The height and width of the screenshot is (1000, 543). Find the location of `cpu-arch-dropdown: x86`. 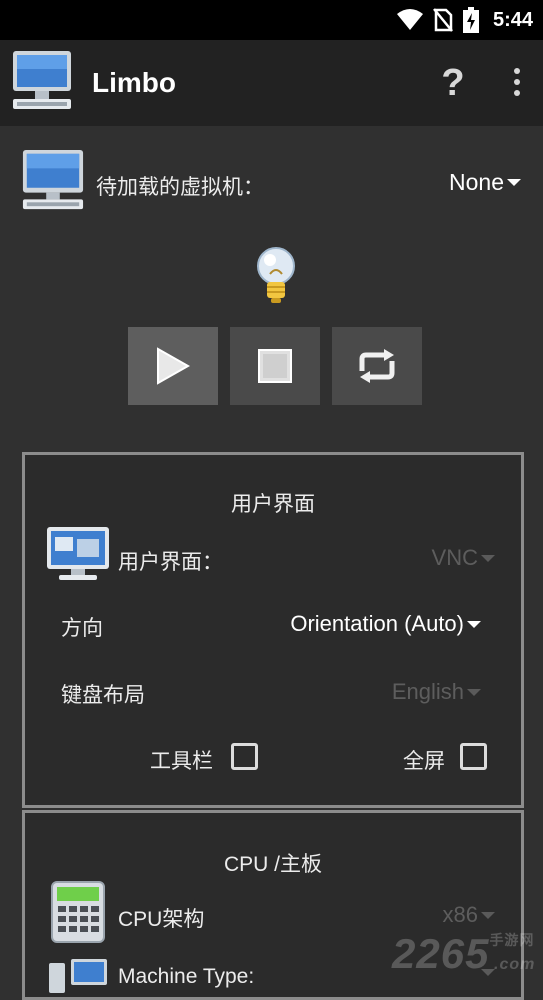

cpu-arch-dropdown: x86 is located at coordinates (469, 915).